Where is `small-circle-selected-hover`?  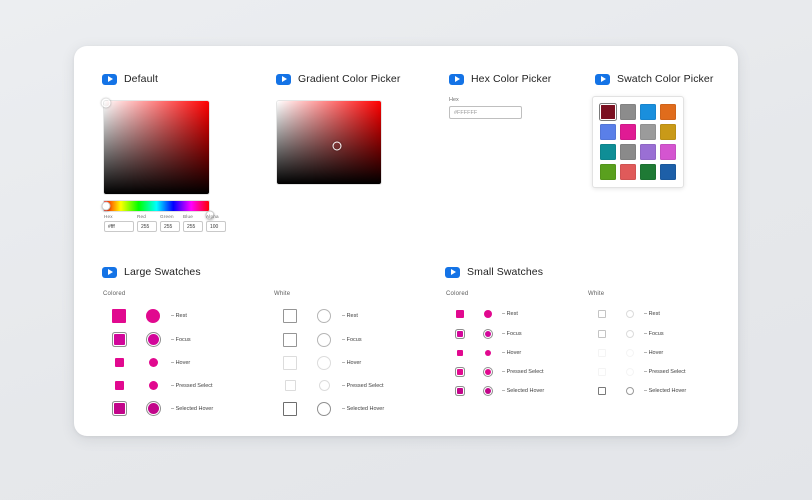 small-circle-selected-hover is located at coordinates (488, 390).